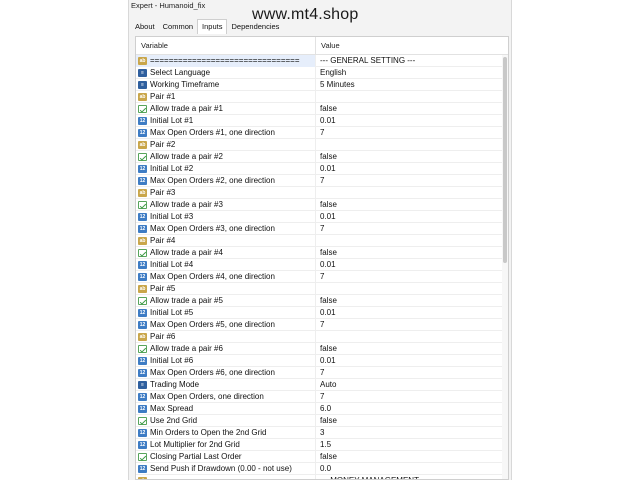 The image size is (640, 480). I want to click on variable-cell: 12 Initial Lot #1, so click(226, 120).